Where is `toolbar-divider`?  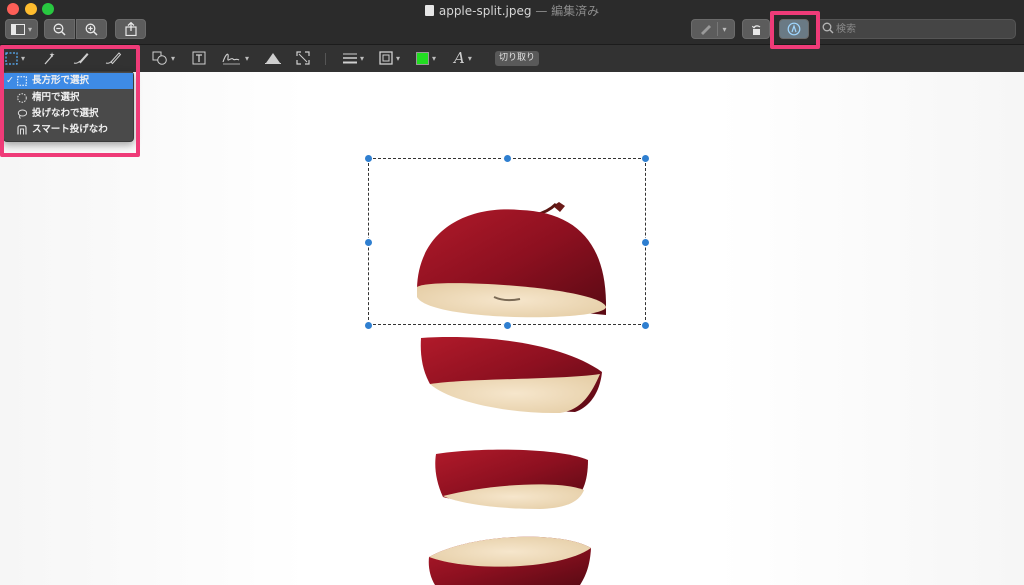
toolbar-divider is located at coordinates (325, 59).